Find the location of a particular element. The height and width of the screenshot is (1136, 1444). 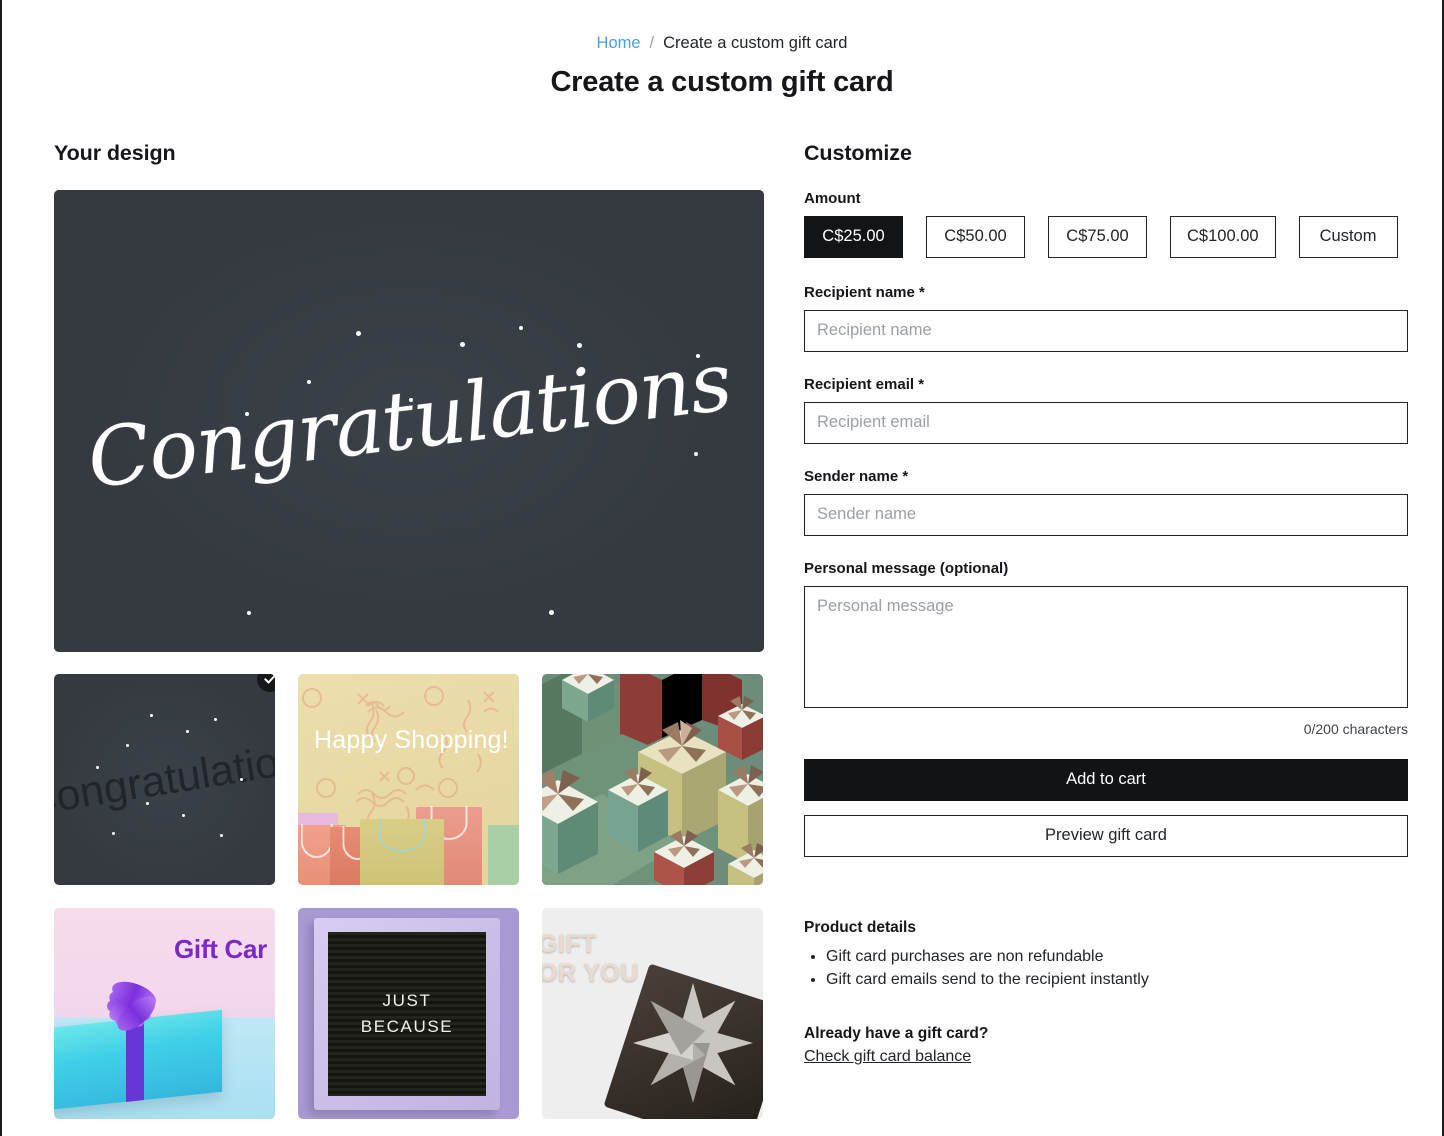

gift-bow is located at coordinates (130, 1006).